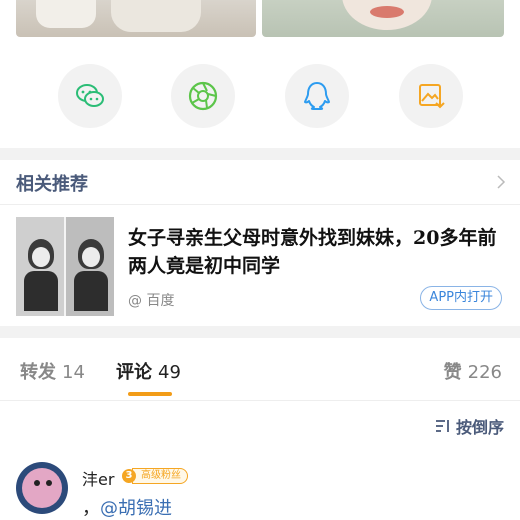  I want to click on related-title: 相关推荐, so click(52, 184).